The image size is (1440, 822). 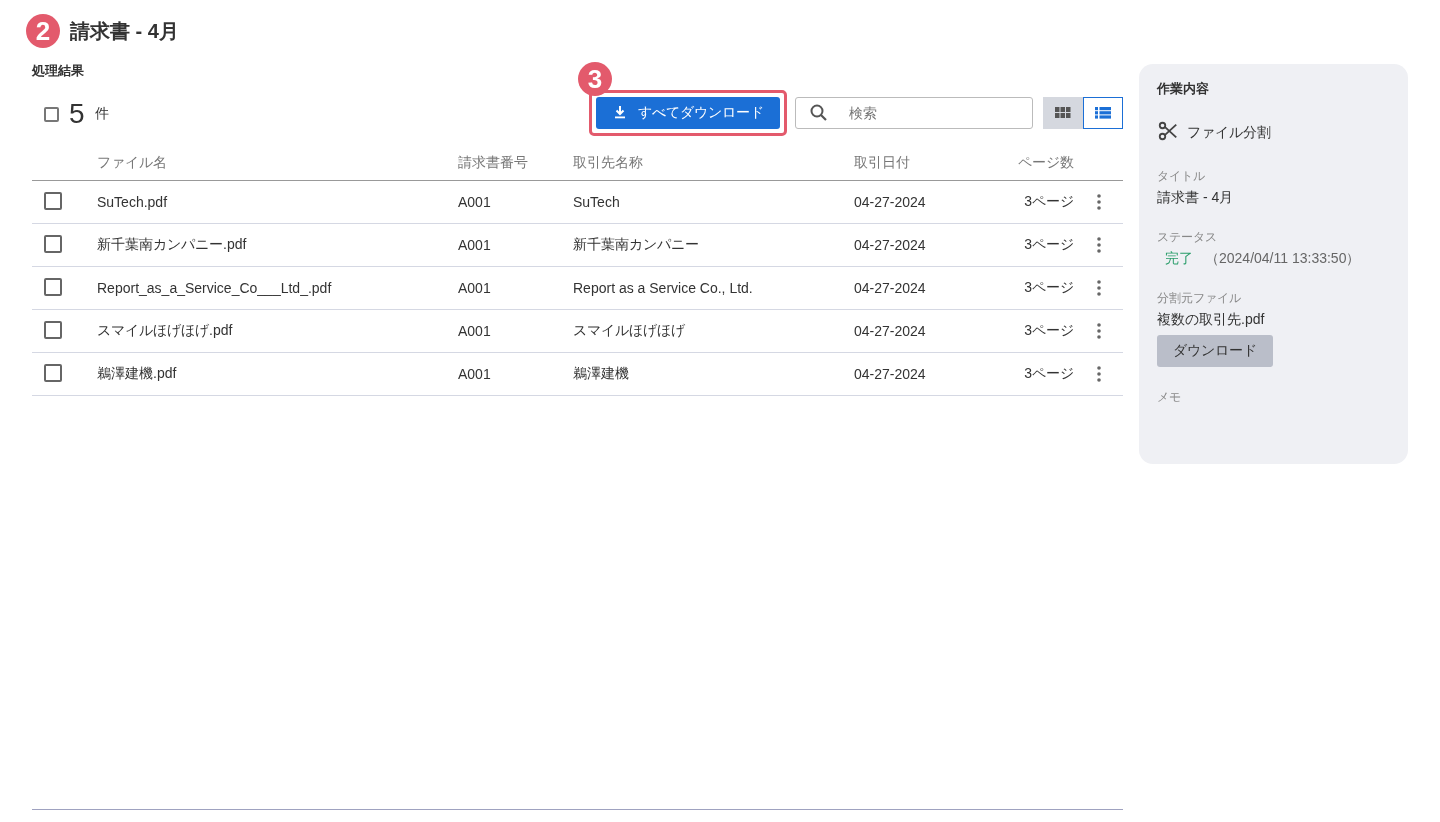 What do you see at coordinates (1215, 351) in the screenshot?
I see `download-button: ダウンロード` at bounding box center [1215, 351].